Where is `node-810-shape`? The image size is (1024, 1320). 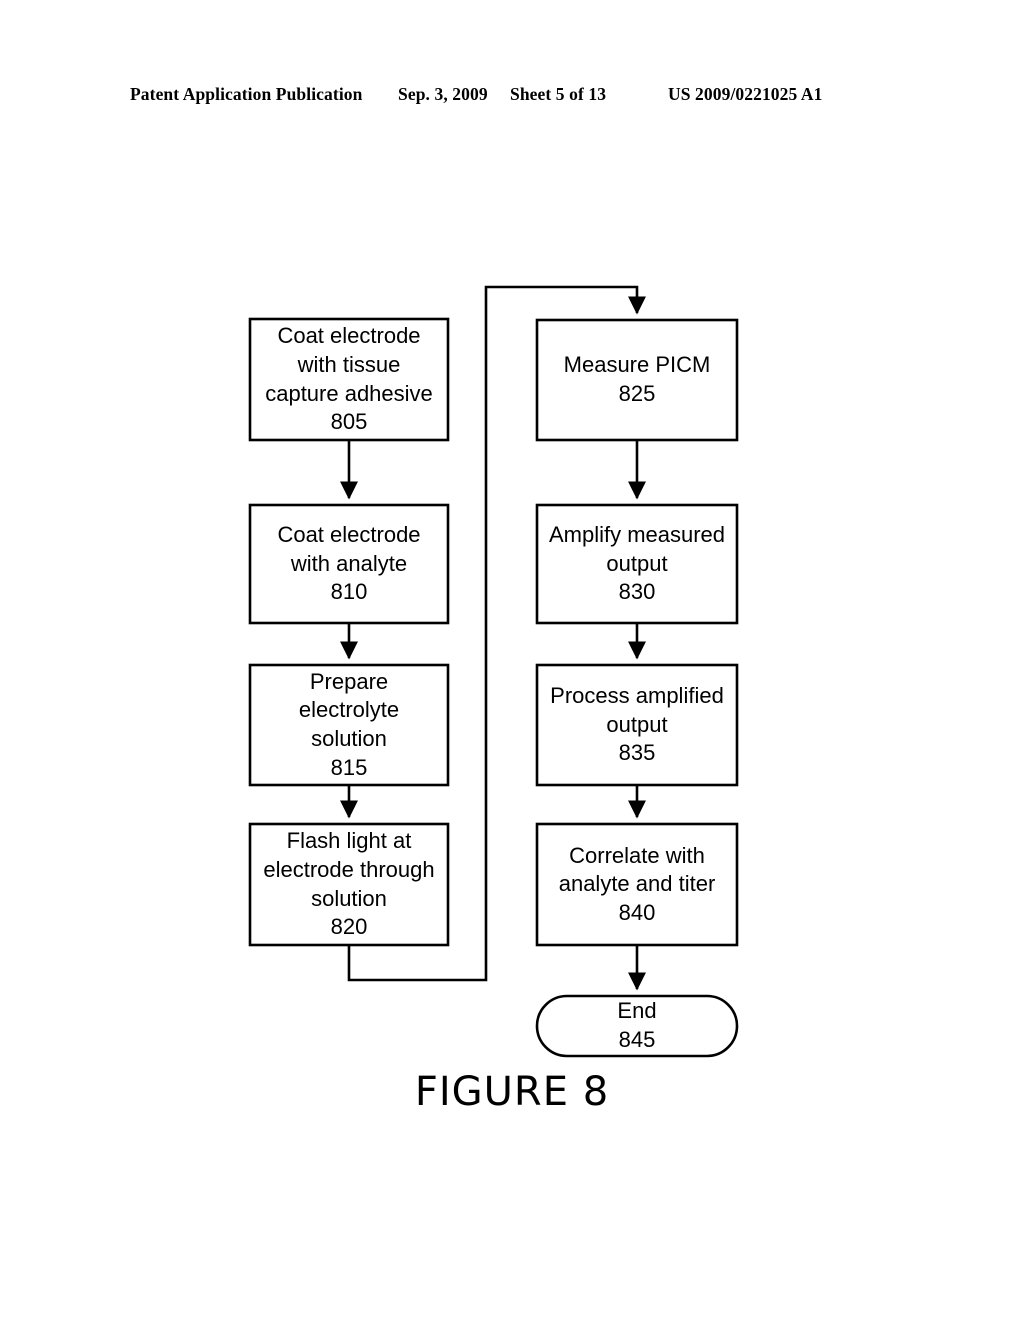 node-810-shape is located at coordinates (349, 564).